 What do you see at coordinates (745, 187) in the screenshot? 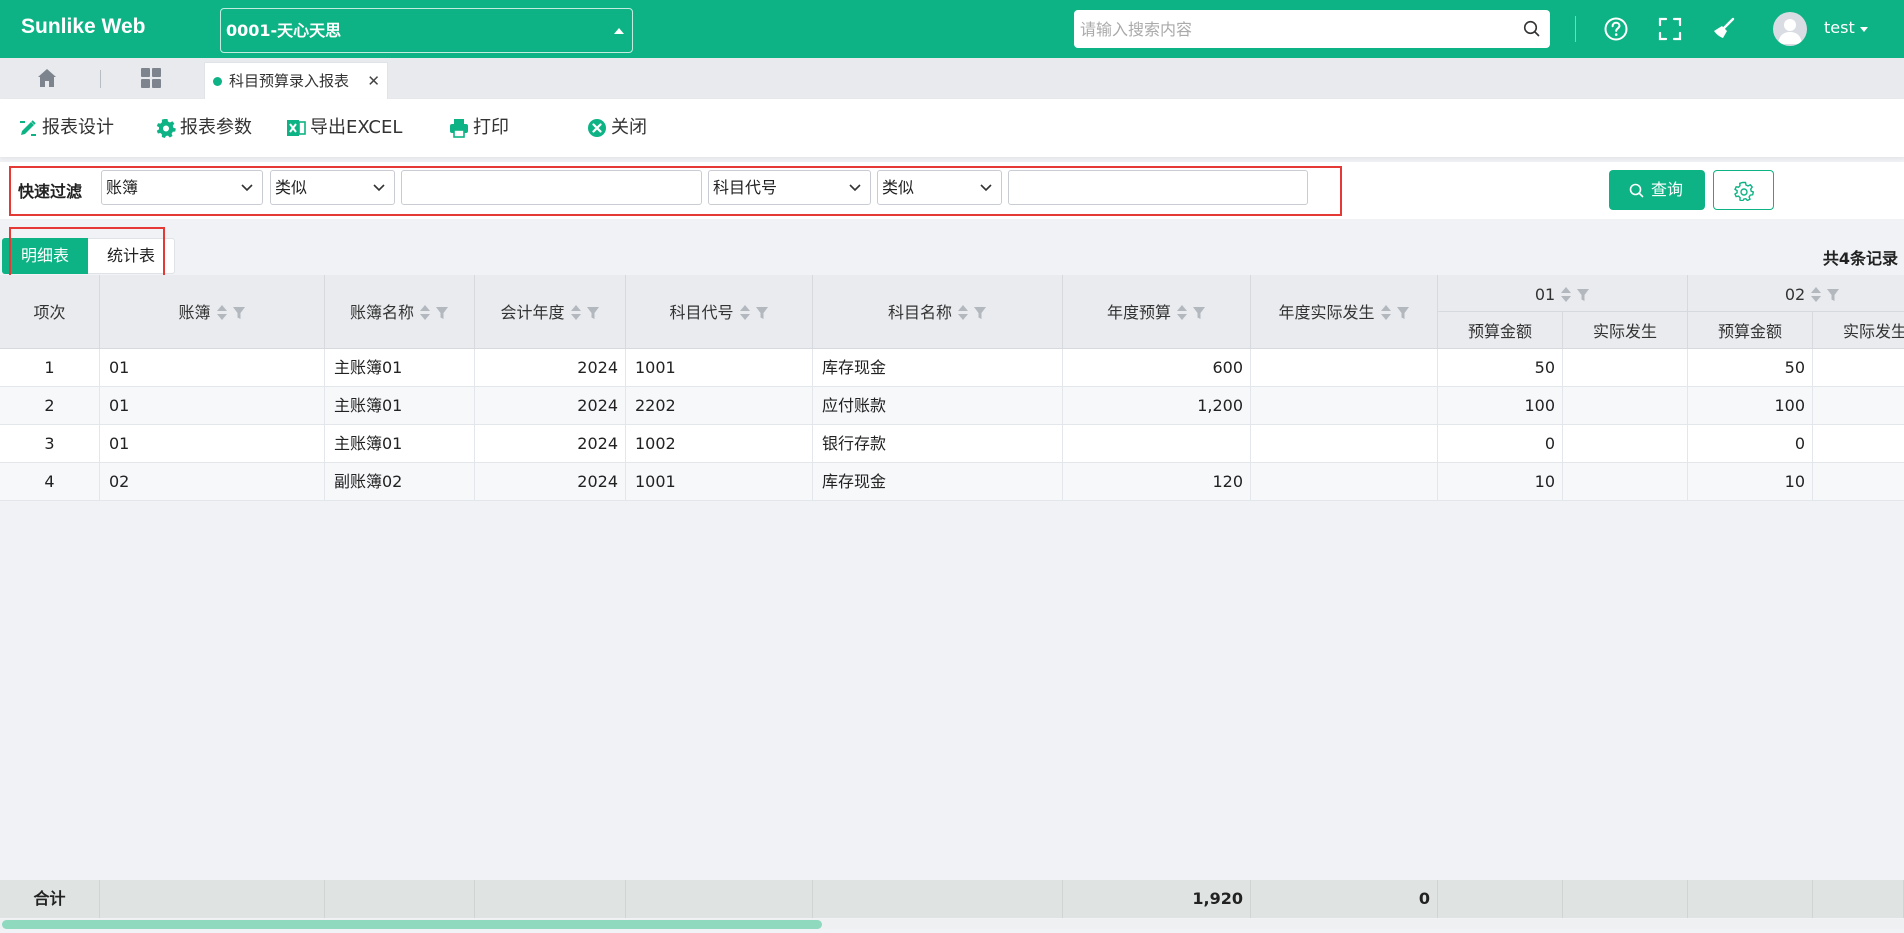
I see `filter-field-value-2: 科目代号` at bounding box center [745, 187].